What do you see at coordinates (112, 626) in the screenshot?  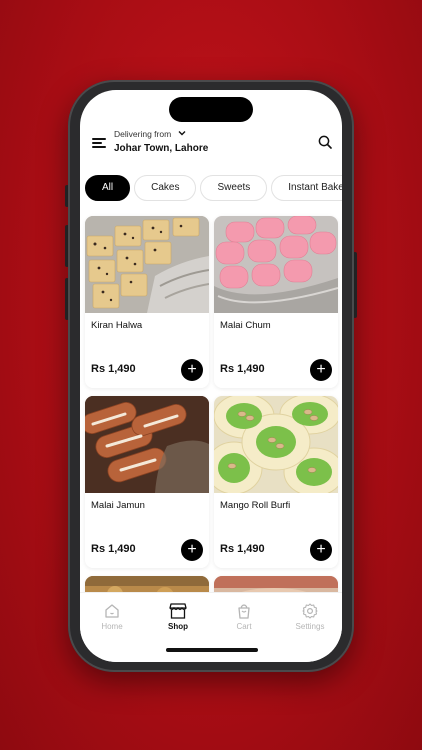 I see `tab-label: Home` at bounding box center [112, 626].